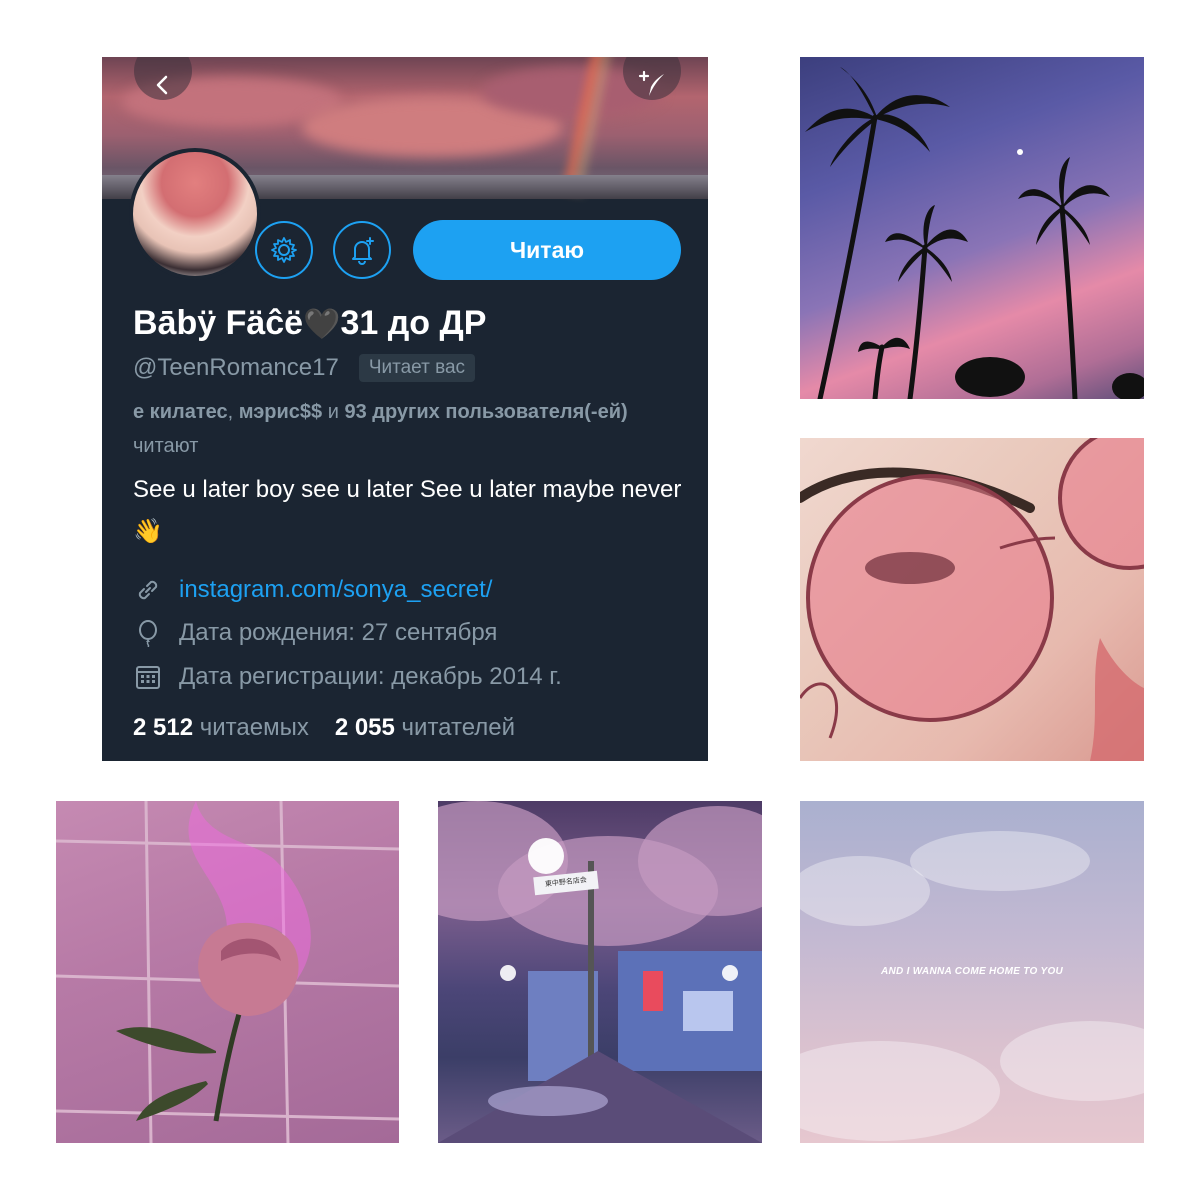 The image size is (1200, 1200). I want to click on waving-hand-emoji: 👋, so click(148, 531).